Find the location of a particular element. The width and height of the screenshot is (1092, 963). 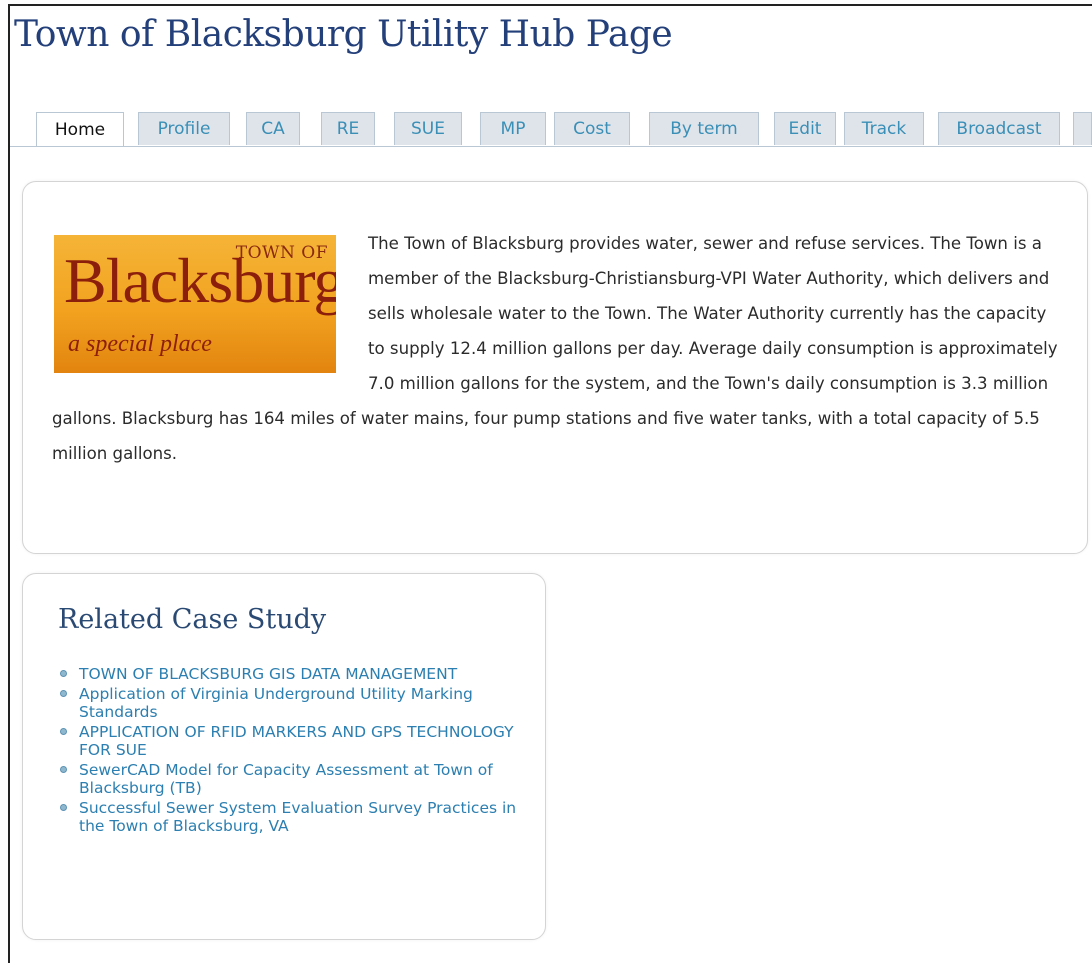

tab-profile: Profile is located at coordinates (184, 128).